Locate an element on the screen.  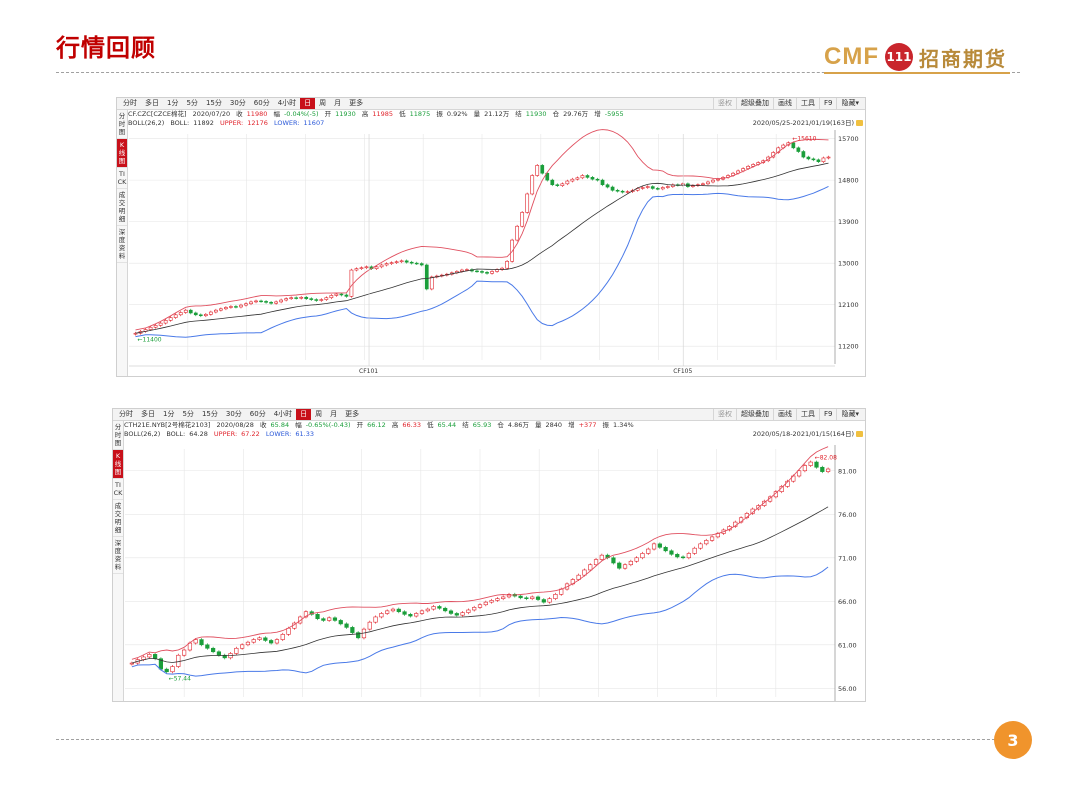
logo-underline is located at coordinates (917, 73).